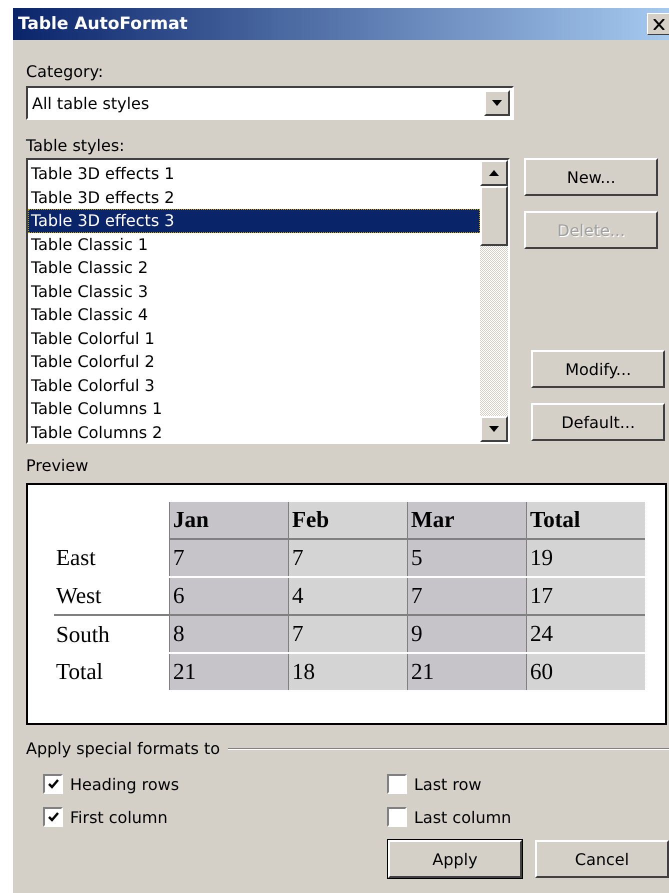 This screenshot has width=669, height=893. What do you see at coordinates (455, 859) in the screenshot?
I see `dialog-button: Apply` at bounding box center [455, 859].